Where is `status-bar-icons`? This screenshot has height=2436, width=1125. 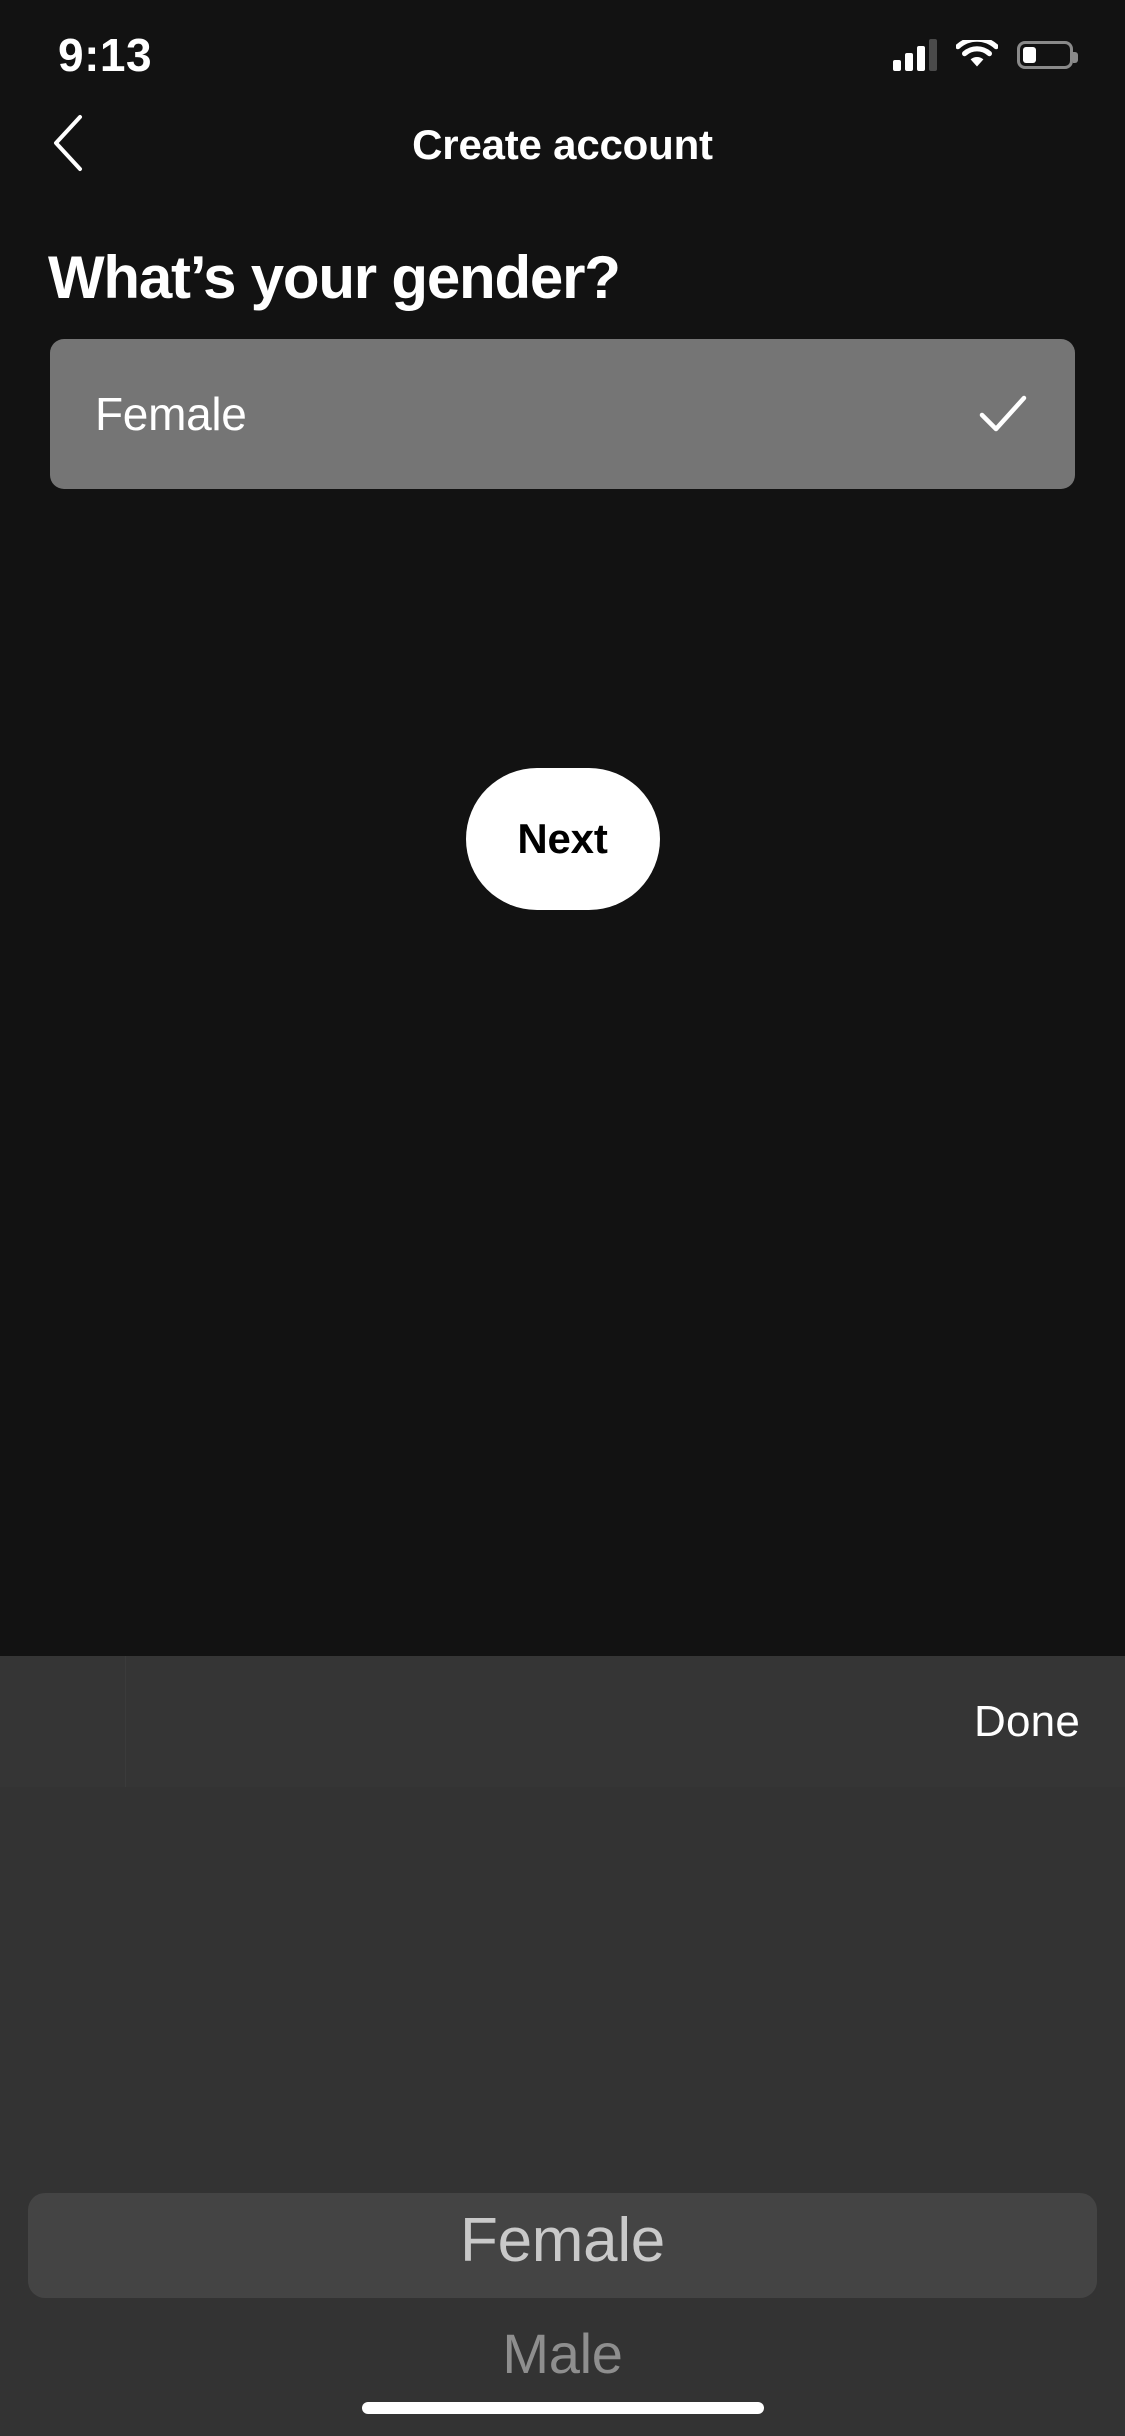
status-bar-icons is located at coordinates (985, 55).